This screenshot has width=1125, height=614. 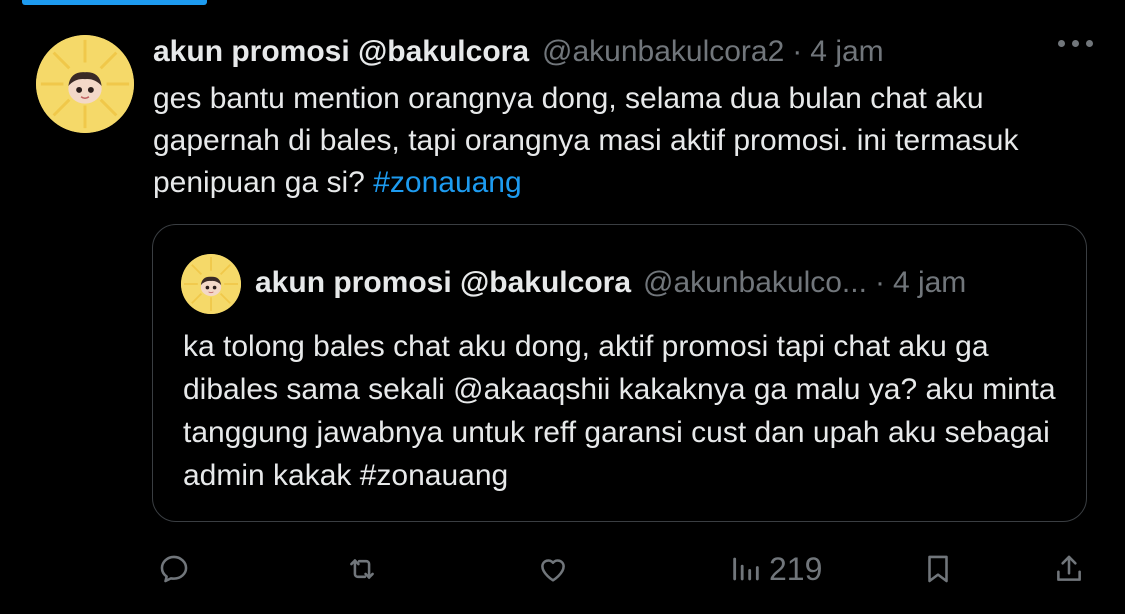 What do you see at coordinates (443, 283) in the screenshot?
I see `quoted-author-name: akun promosi @bakulcora` at bounding box center [443, 283].